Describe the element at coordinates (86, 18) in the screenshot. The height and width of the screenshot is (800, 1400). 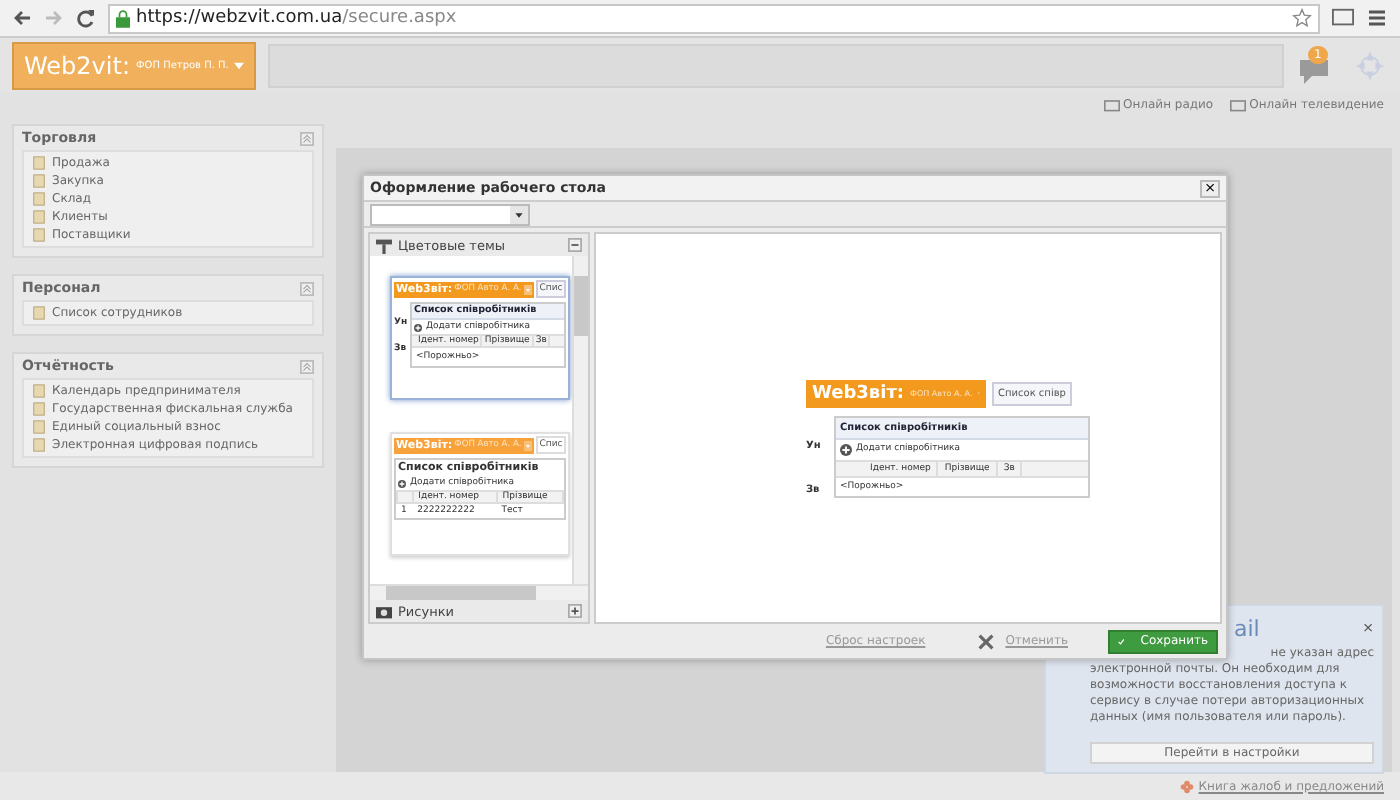
I see `reload-icon` at that location.